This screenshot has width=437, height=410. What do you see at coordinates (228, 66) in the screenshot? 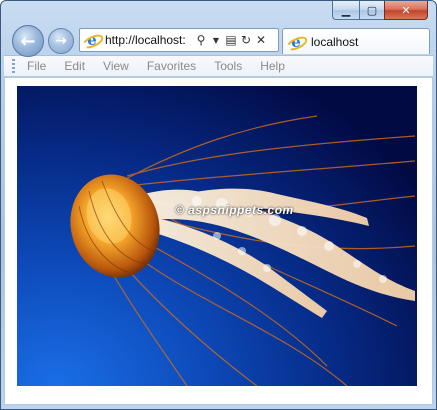
I see `menu-item-tools: Tools` at bounding box center [228, 66].